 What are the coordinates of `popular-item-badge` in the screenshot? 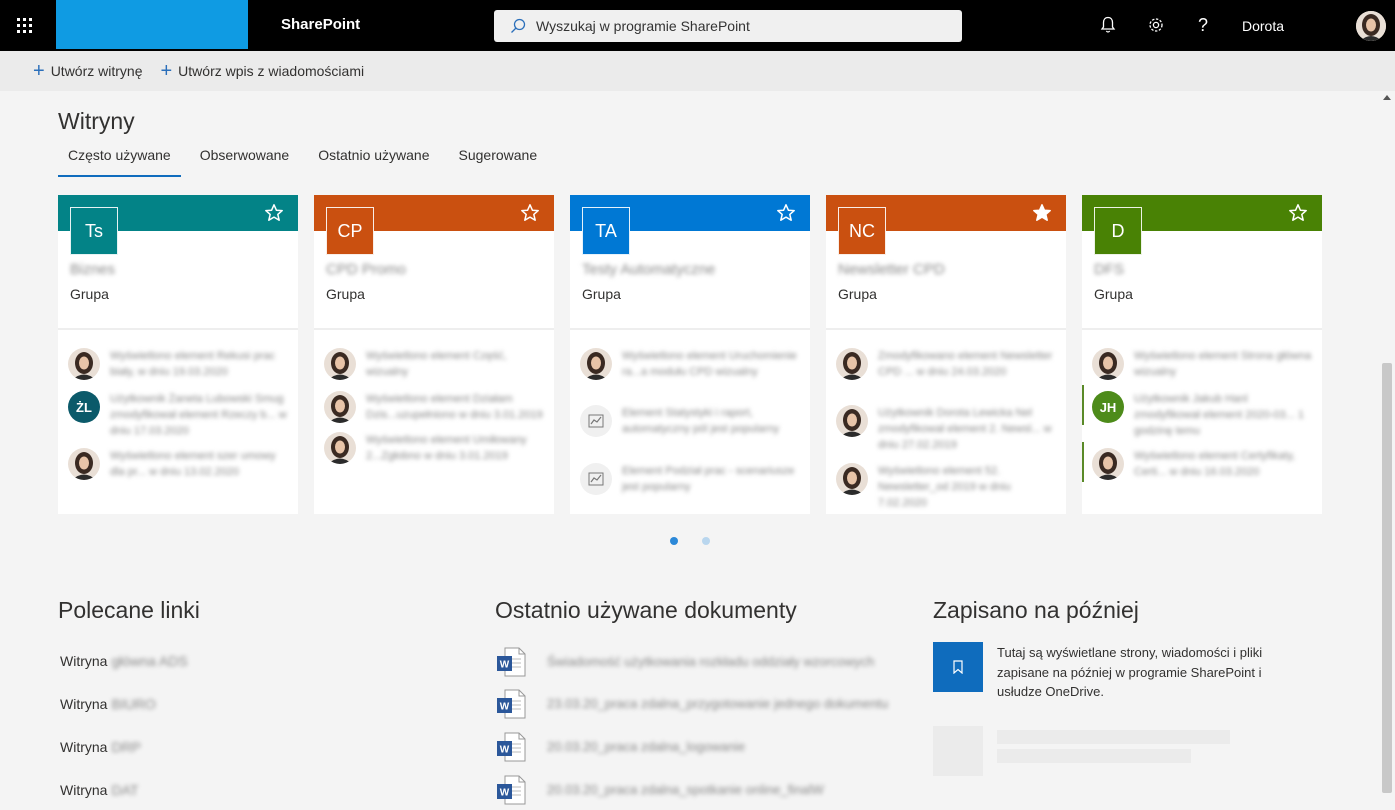 It's located at (596, 479).